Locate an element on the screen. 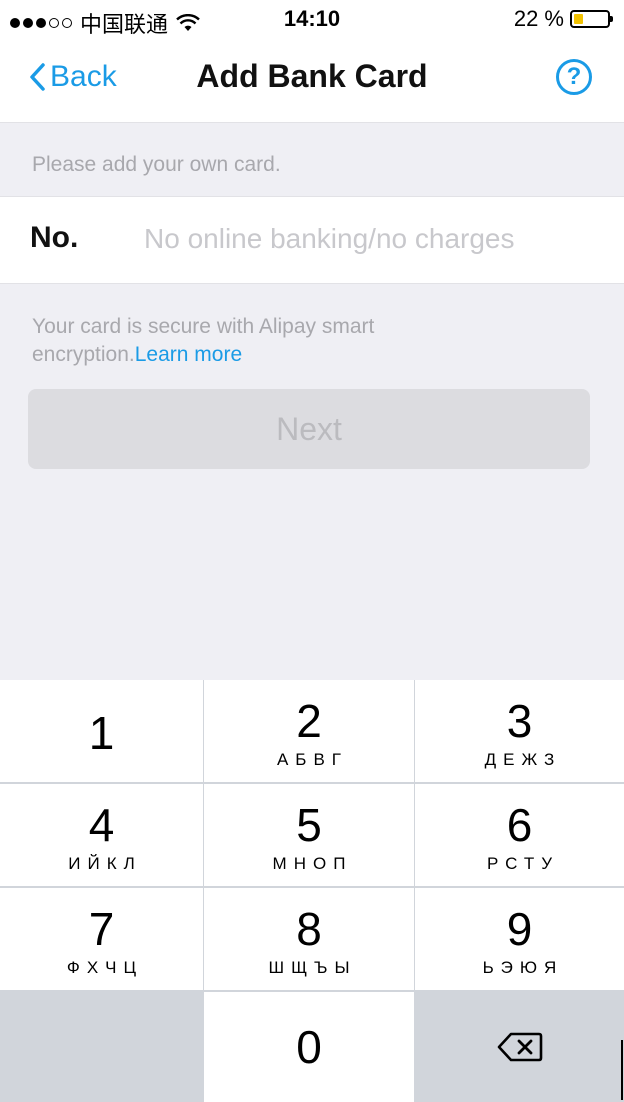 The image size is (624, 1102). battery-percent: 22 % is located at coordinates (538, 18).